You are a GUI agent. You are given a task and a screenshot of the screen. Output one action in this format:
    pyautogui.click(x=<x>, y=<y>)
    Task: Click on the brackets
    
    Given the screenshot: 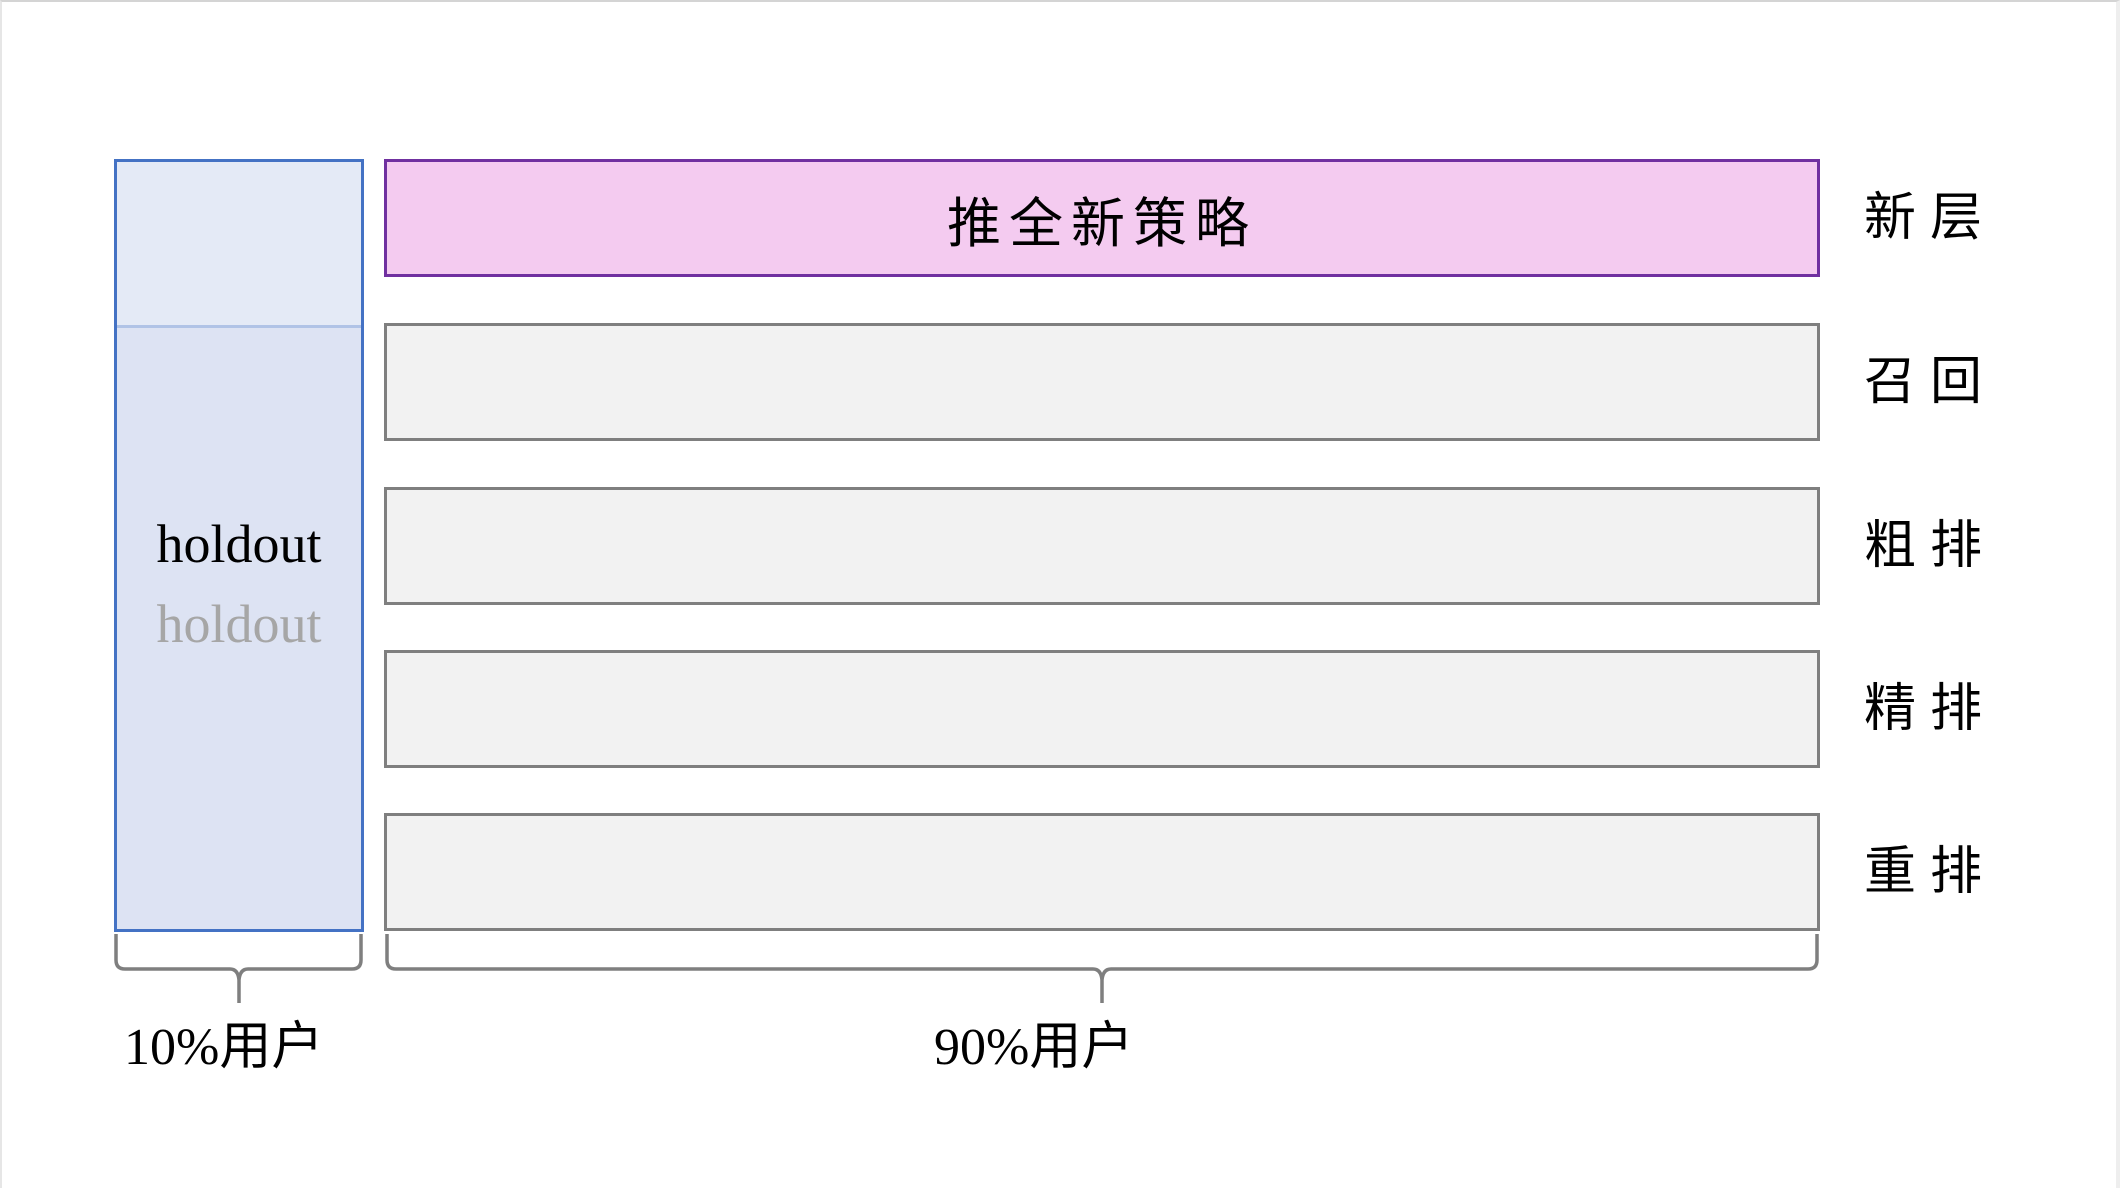 What is the action you would take?
    pyautogui.click(x=966, y=968)
    